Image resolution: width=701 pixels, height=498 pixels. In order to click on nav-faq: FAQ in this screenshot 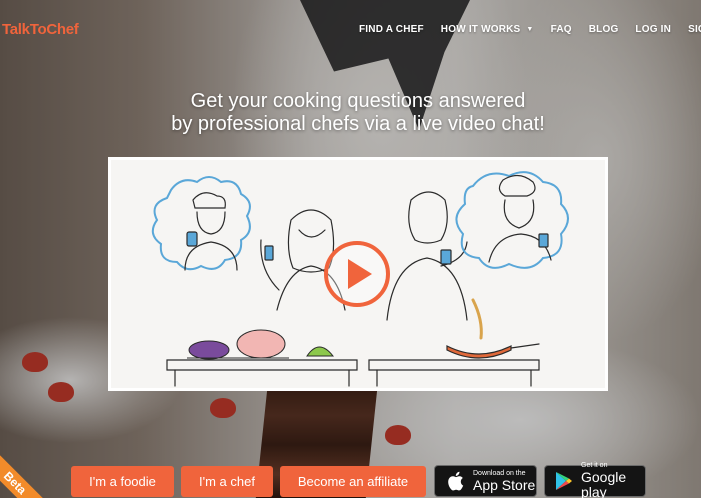, I will do `click(561, 29)`.